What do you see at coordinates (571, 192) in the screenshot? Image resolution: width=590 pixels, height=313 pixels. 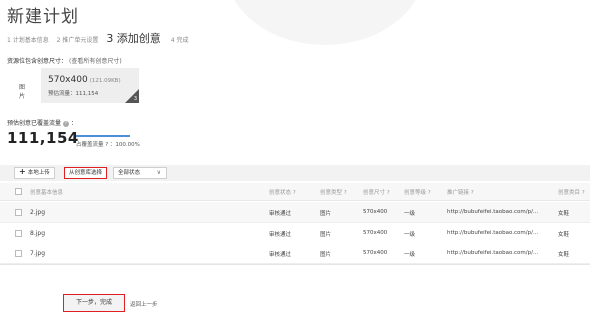 I see `column-header-category: 创意类目 ?` at bounding box center [571, 192].